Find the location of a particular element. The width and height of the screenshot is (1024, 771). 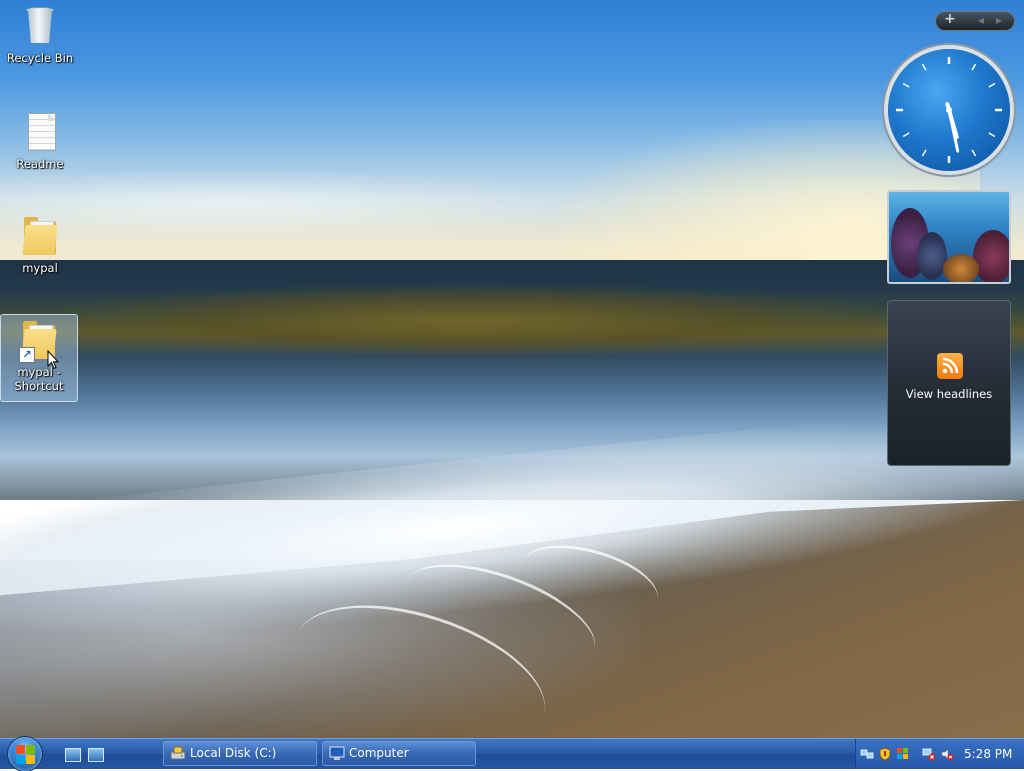

desktop-icon-mypal-shortcut: ↗ mypal - Shortcut is located at coordinates (39, 358).